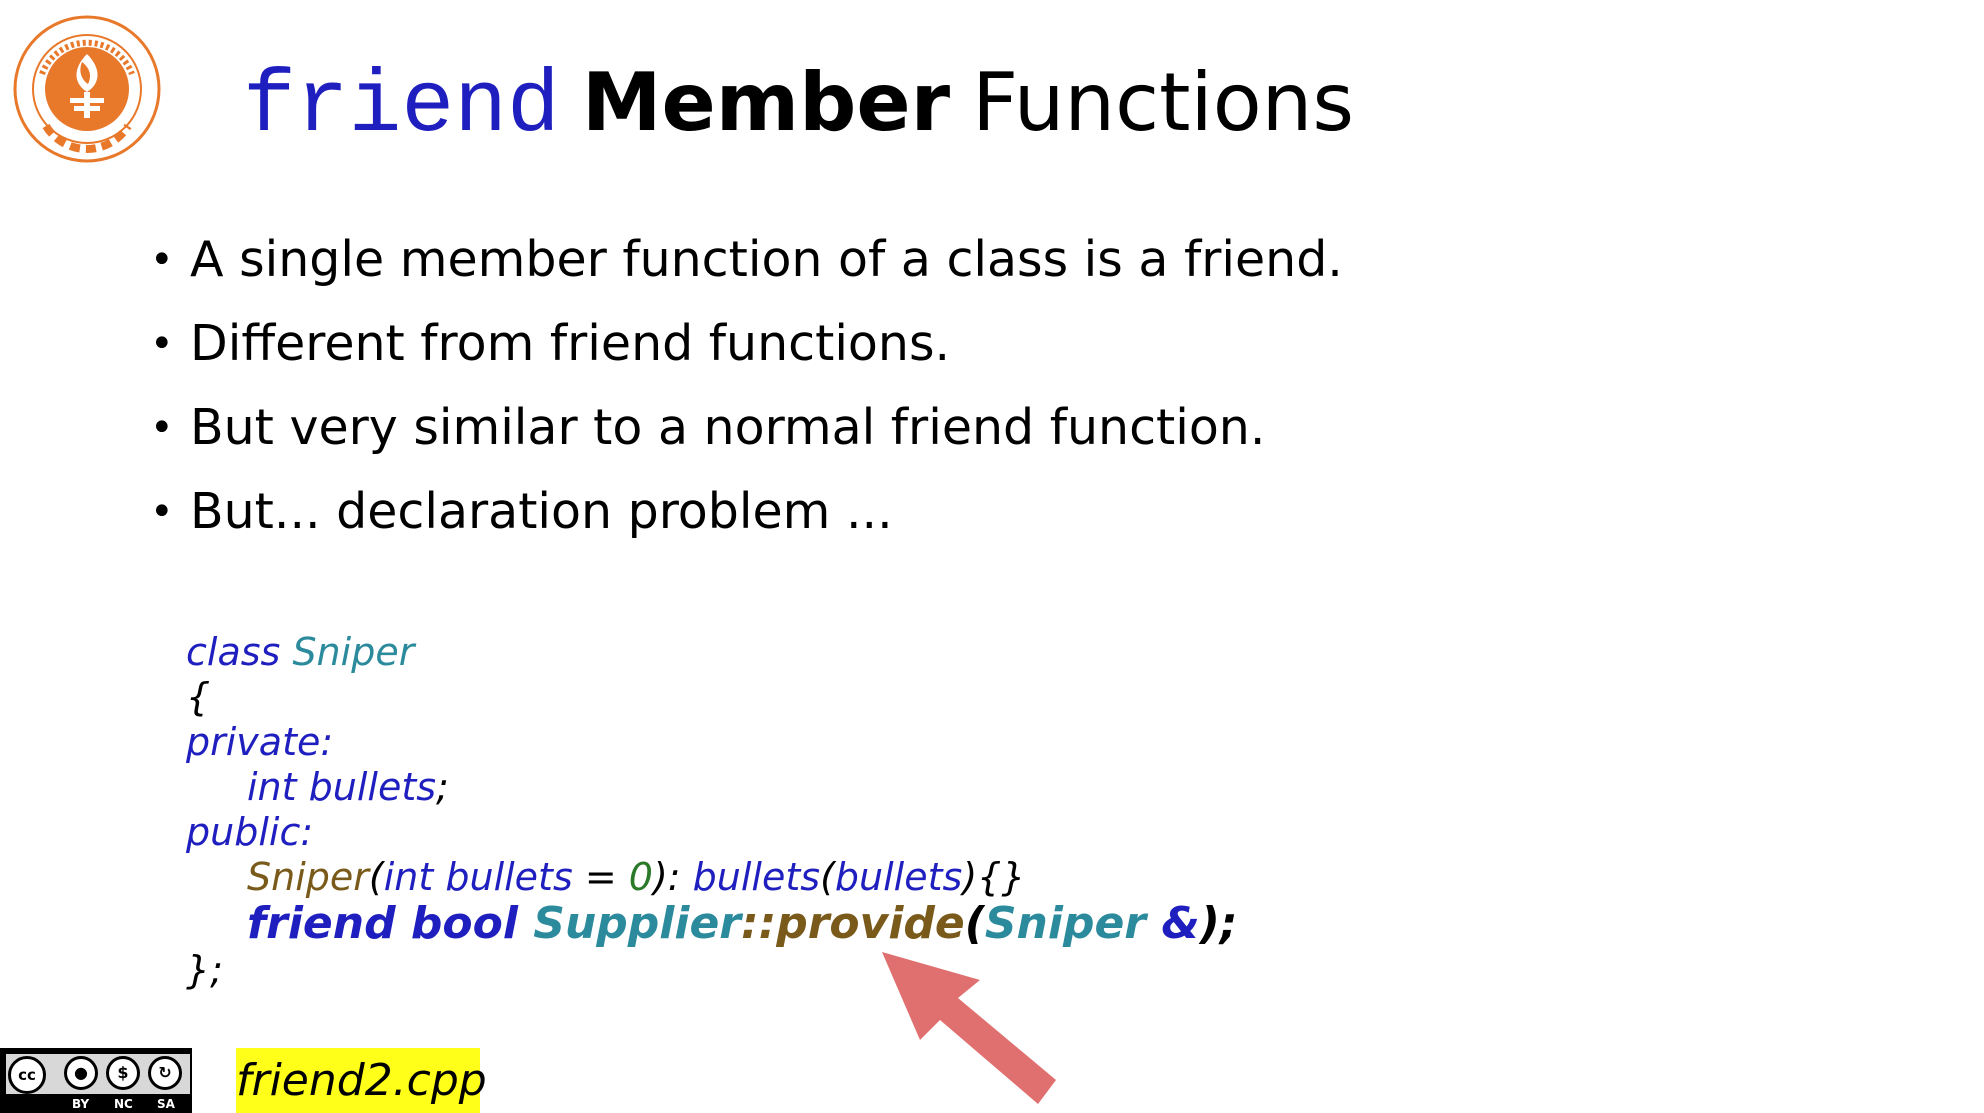 Image resolution: width=1984 pixels, height=1113 pixels. What do you see at coordinates (123, 1104) in the screenshot?
I see `license-label-nc: NC` at bounding box center [123, 1104].